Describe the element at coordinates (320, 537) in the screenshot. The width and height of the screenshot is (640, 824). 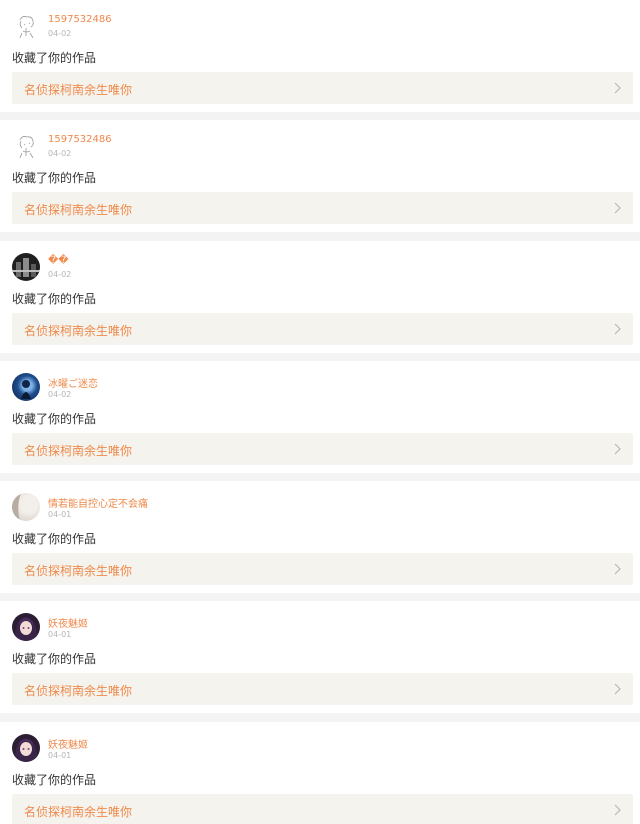
I see `notification-card: 情若能自控心定不会痛 04-01 收藏了你的作品 名侦探柯南余生唯你` at that location.